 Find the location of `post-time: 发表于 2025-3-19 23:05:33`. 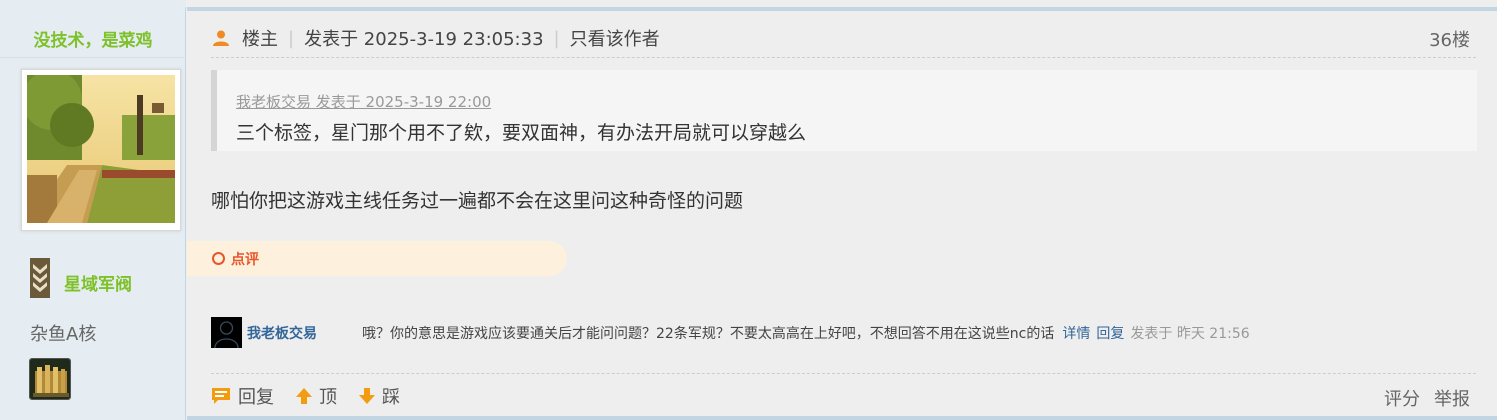

post-time: 发表于 2025-3-19 23:05:33 is located at coordinates (424, 39).